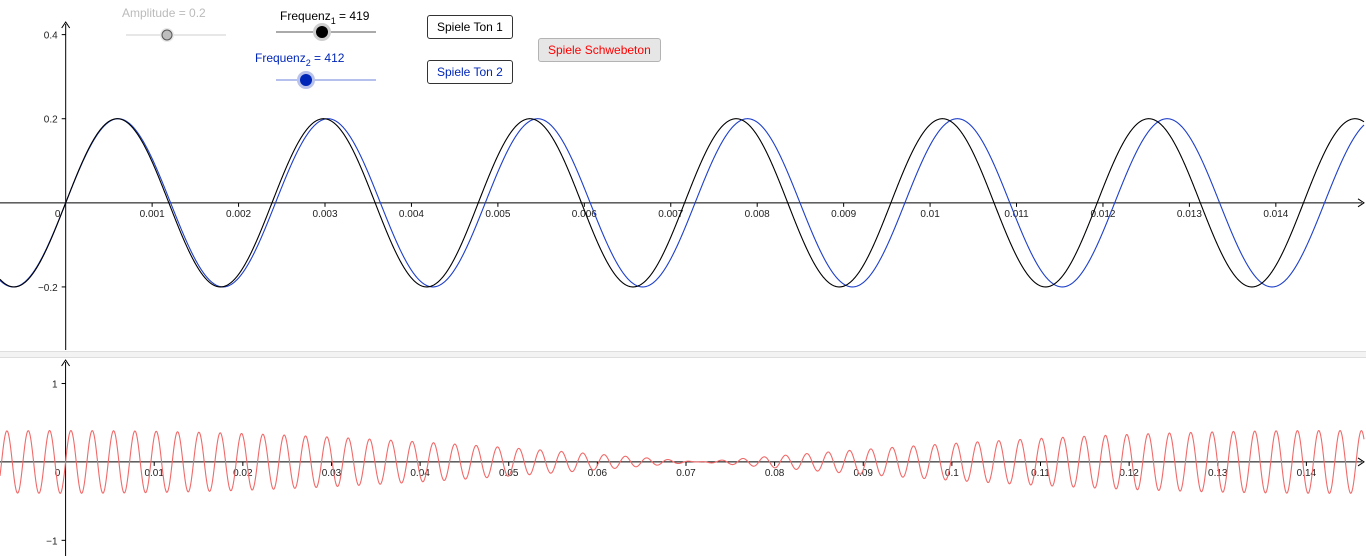 Image resolution: width=1366 pixels, height=558 pixels. I want to click on top-plot-y-tick-label: 0.4, so click(51, 36).